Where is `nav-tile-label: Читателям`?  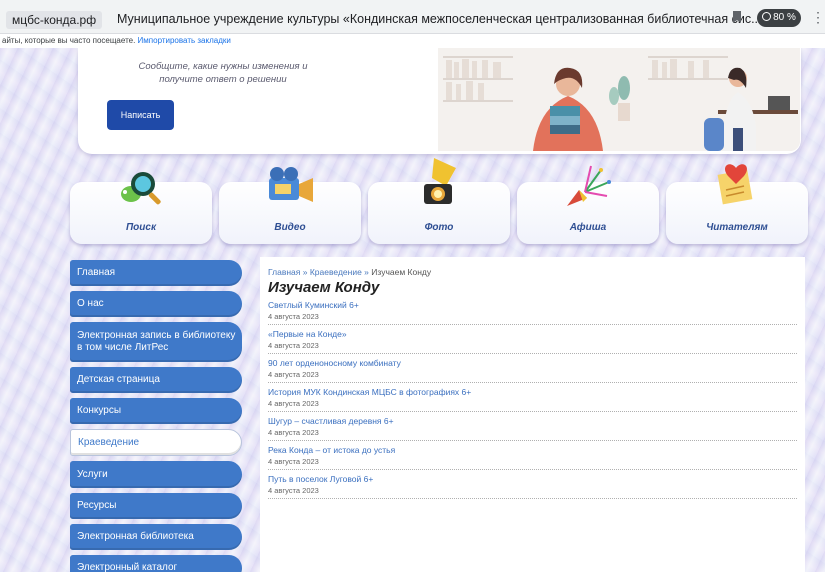 nav-tile-label: Читателям is located at coordinates (737, 227).